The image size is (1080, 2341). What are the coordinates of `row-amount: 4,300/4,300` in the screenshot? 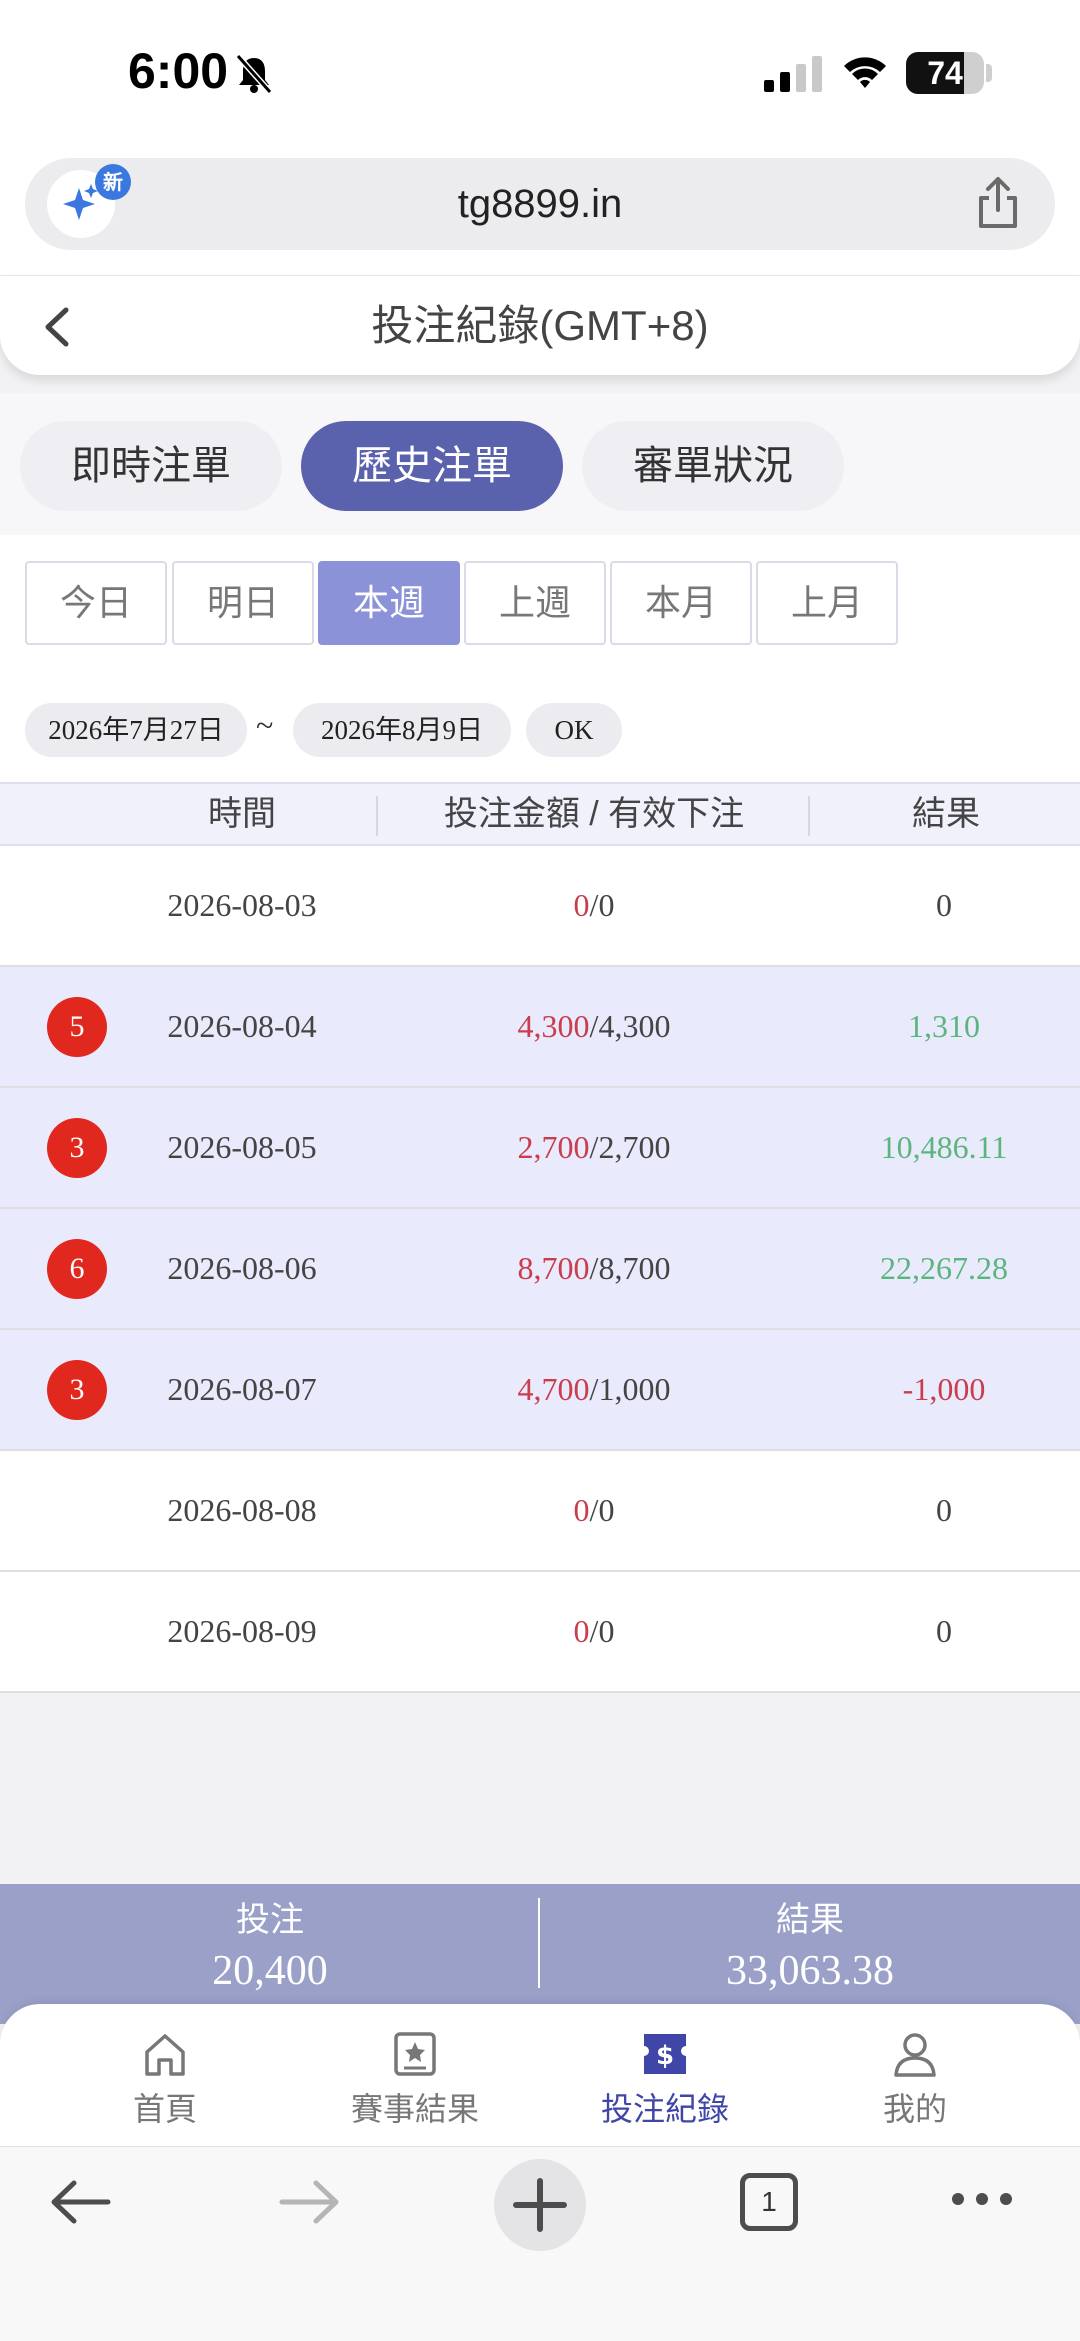 It's located at (594, 1026).